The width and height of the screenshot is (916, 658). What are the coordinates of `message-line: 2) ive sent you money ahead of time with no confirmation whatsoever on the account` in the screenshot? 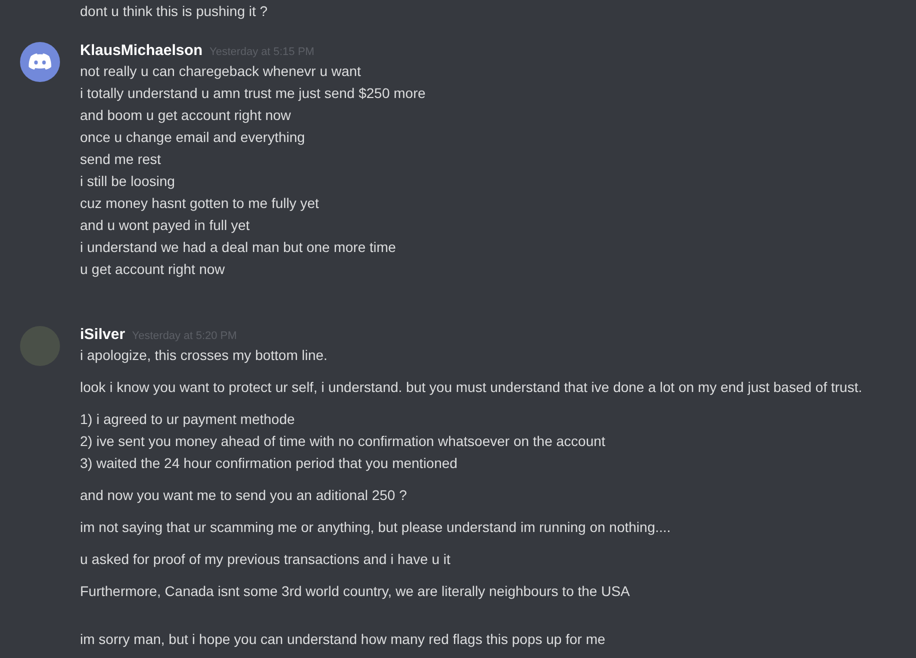 It's located at (343, 441).